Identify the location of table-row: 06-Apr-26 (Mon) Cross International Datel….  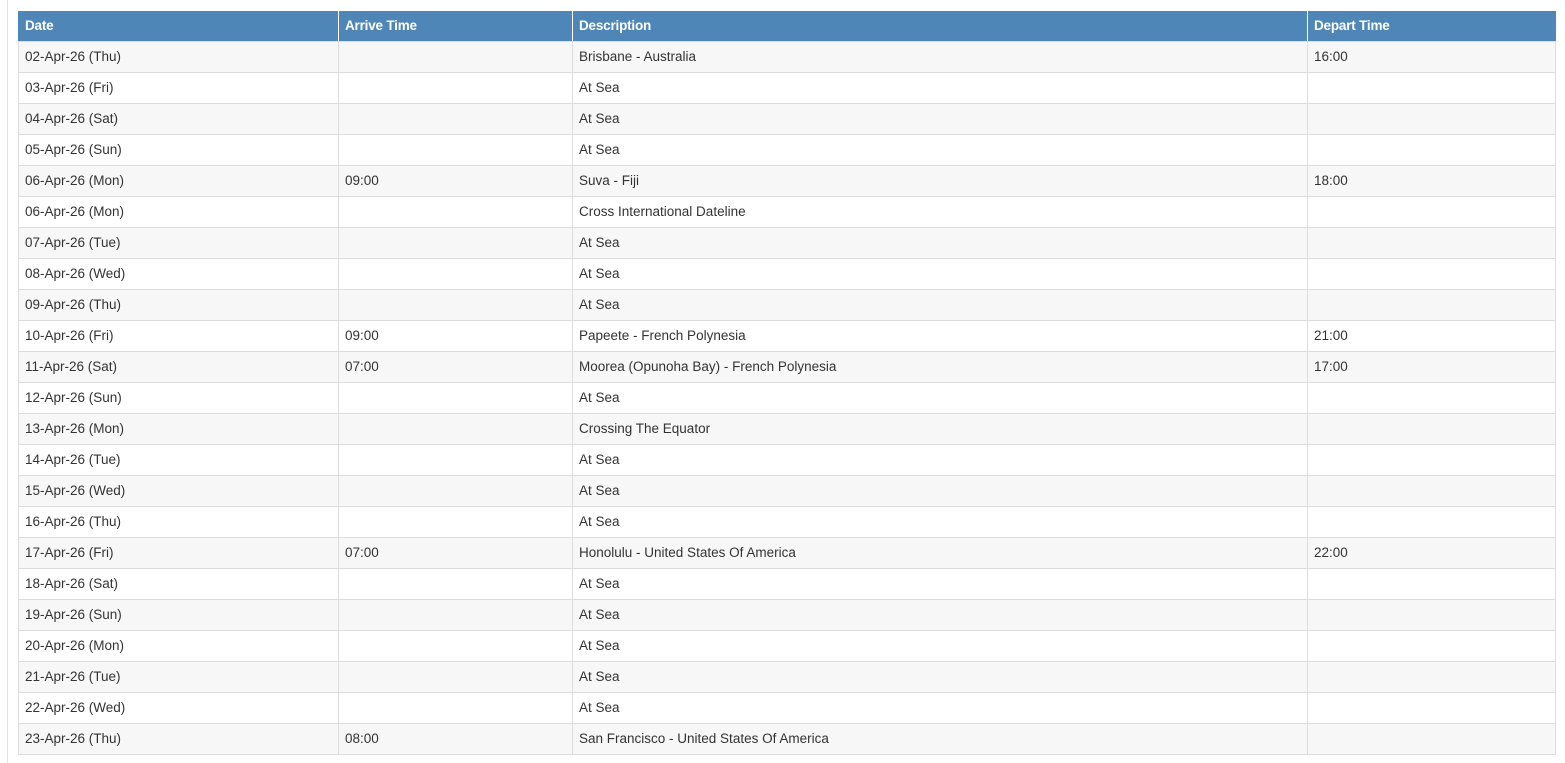
(787, 211).